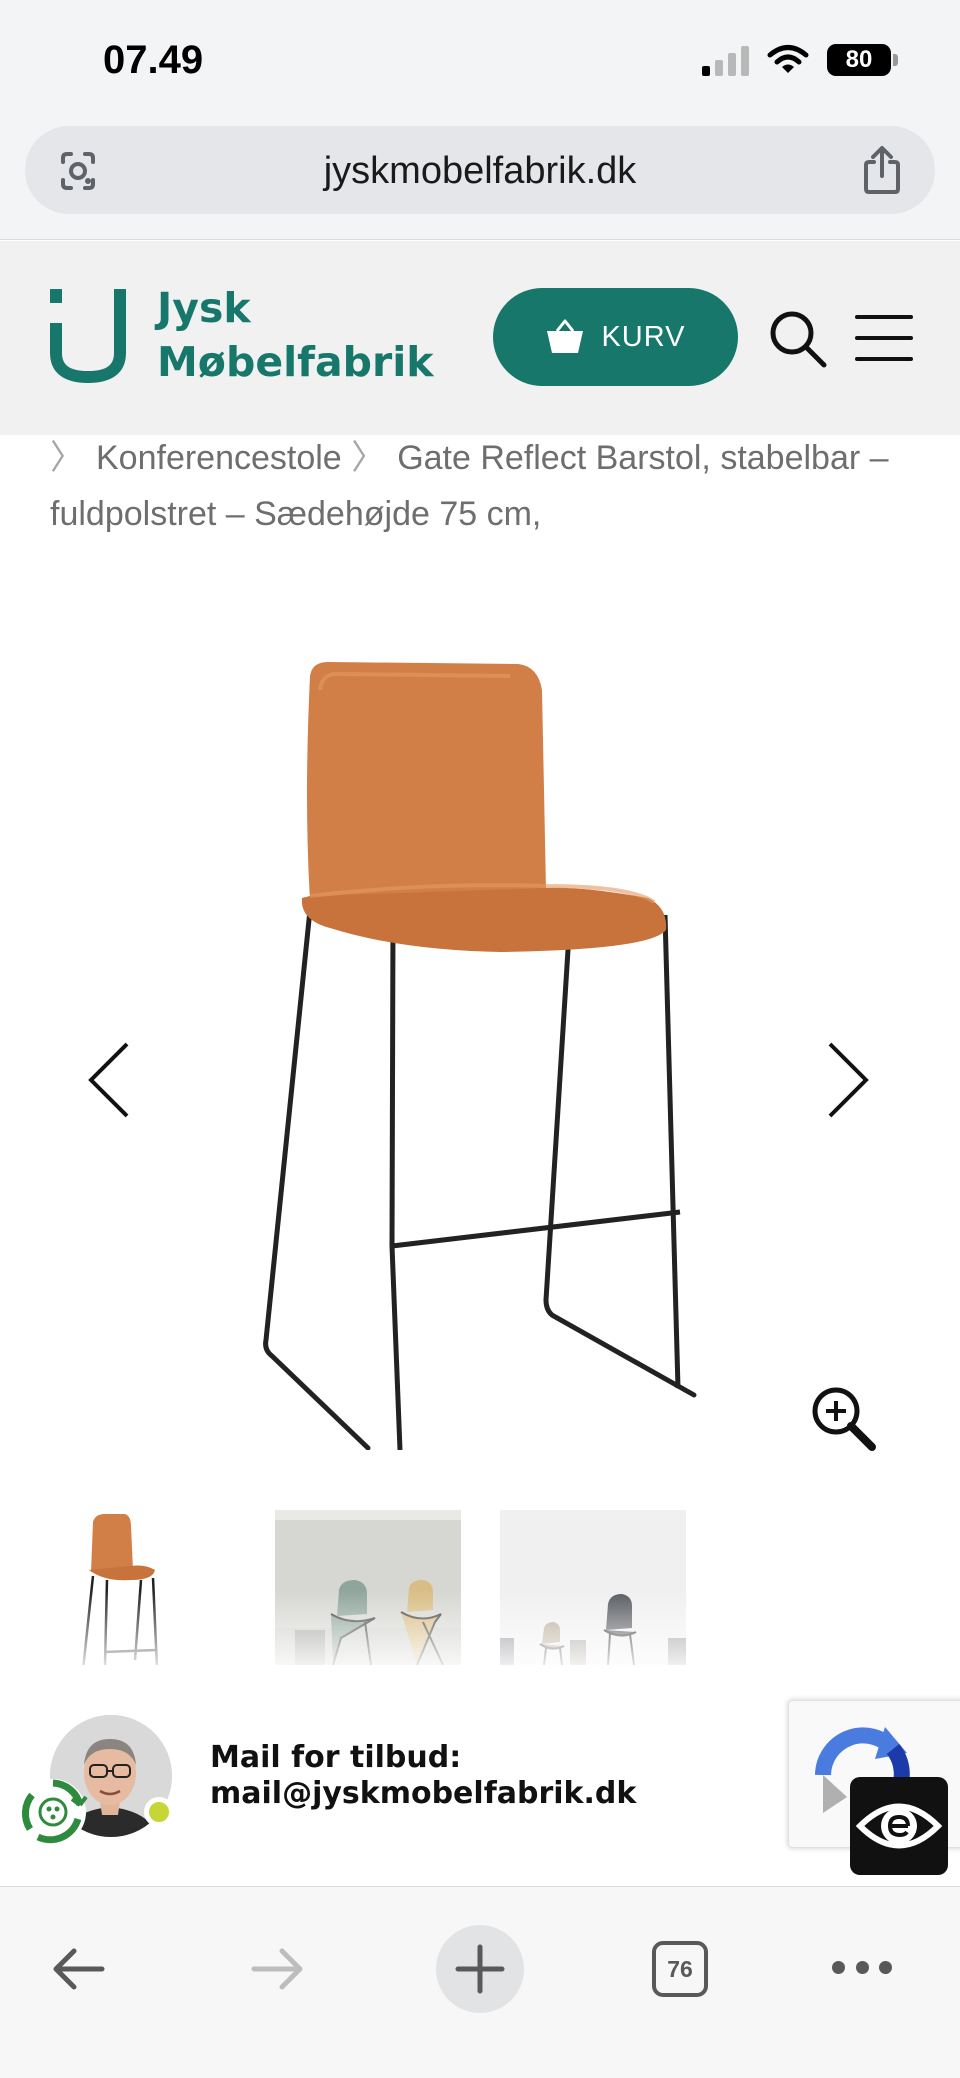 The height and width of the screenshot is (2078, 960). What do you see at coordinates (788, 59) in the screenshot?
I see `wifi-icon` at bounding box center [788, 59].